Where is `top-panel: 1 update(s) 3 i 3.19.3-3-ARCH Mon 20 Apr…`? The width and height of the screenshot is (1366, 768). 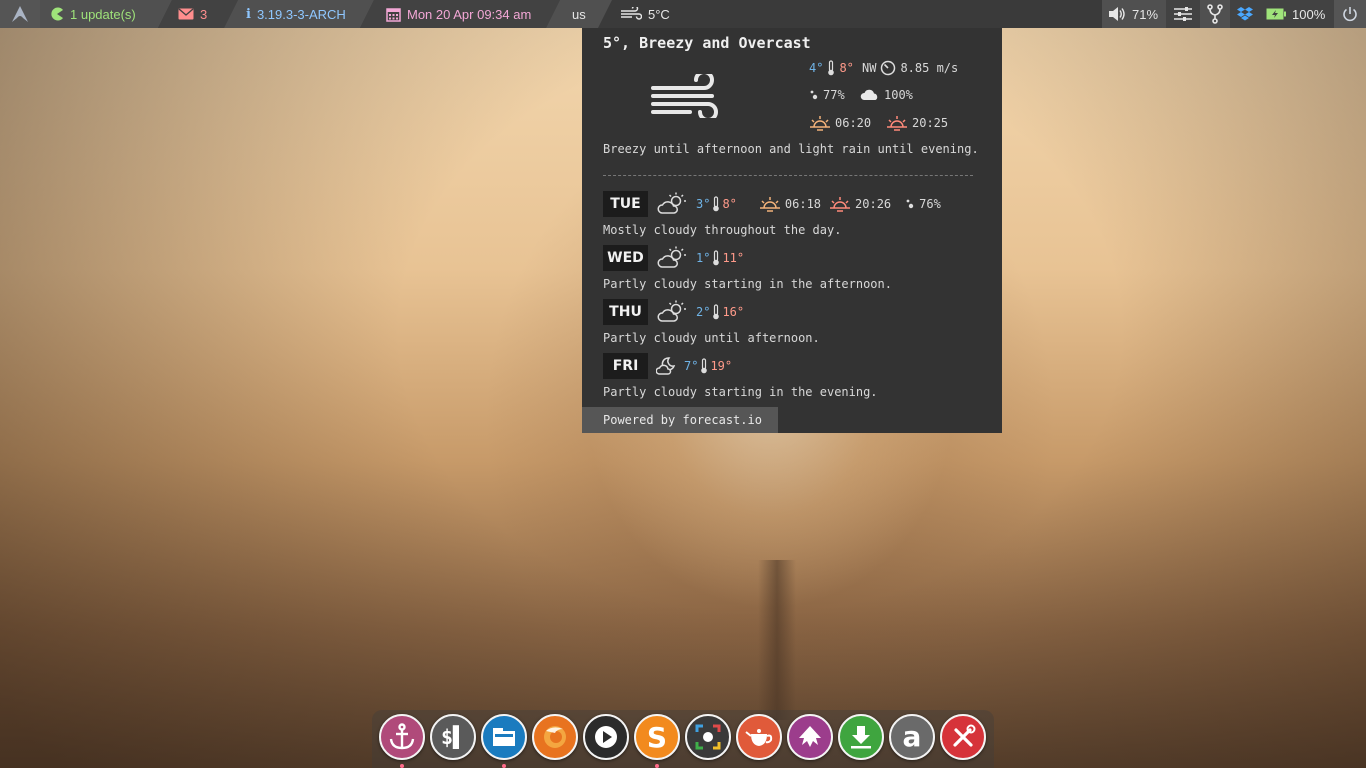 top-panel: 1 update(s) 3 i 3.19.3-3-ARCH Mon 20 Apr… is located at coordinates (683, 14).